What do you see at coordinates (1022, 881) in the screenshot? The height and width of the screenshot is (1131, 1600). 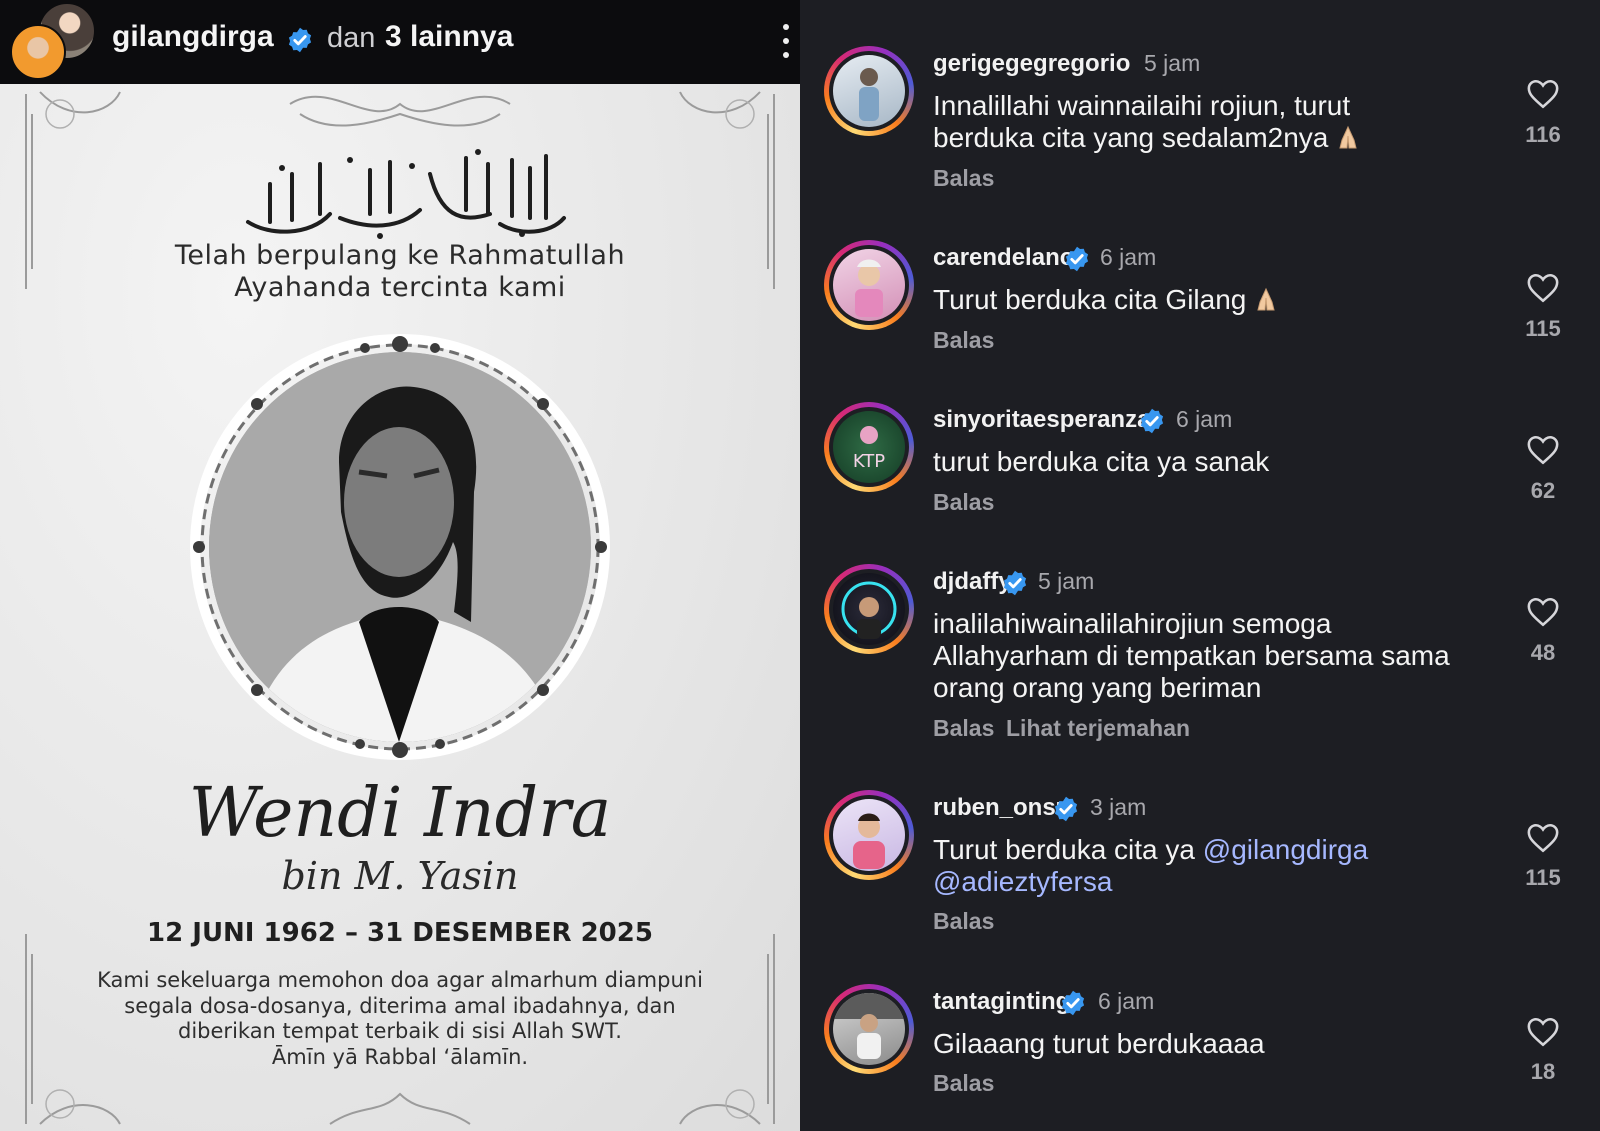 I see `mention-link: @adieztyfersa` at bounding box center [1022, 881].